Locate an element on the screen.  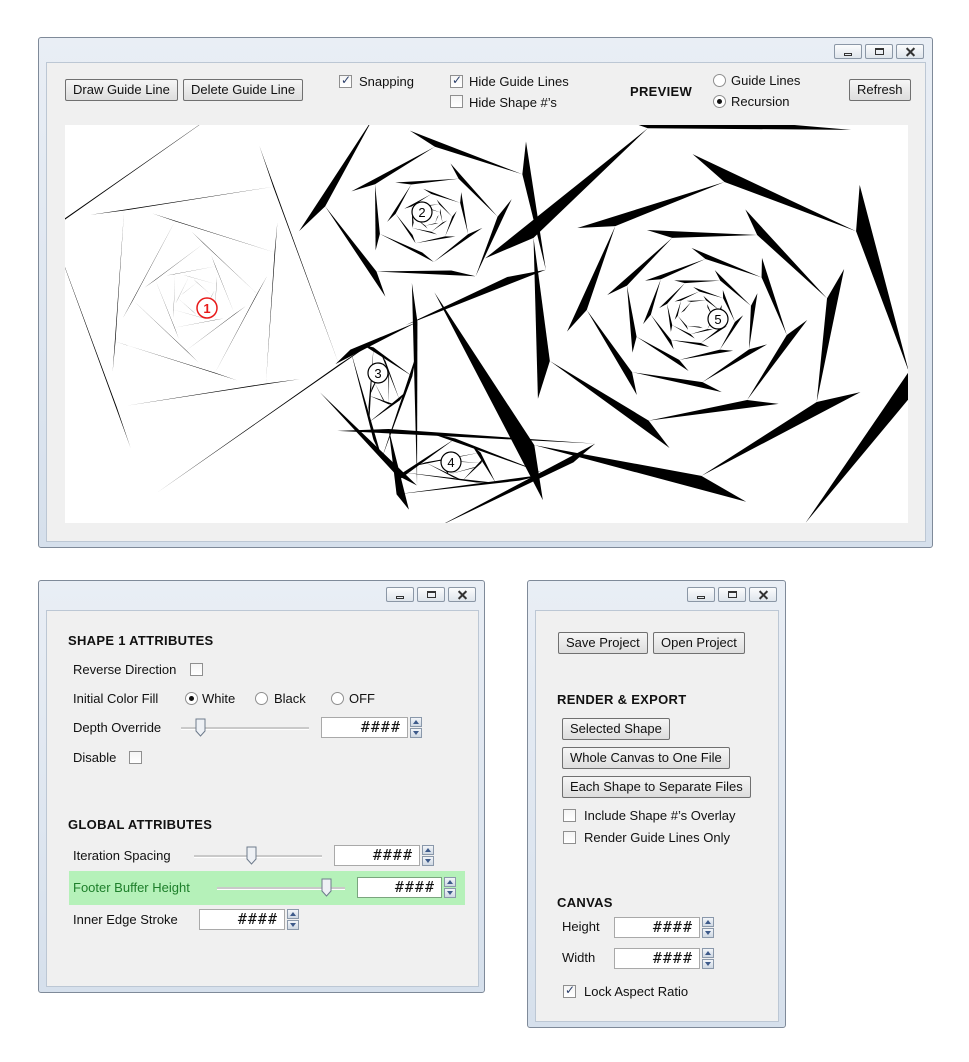
hide-guide-lines-label: Hide Guide Lines is located at coordinates (519, 81).